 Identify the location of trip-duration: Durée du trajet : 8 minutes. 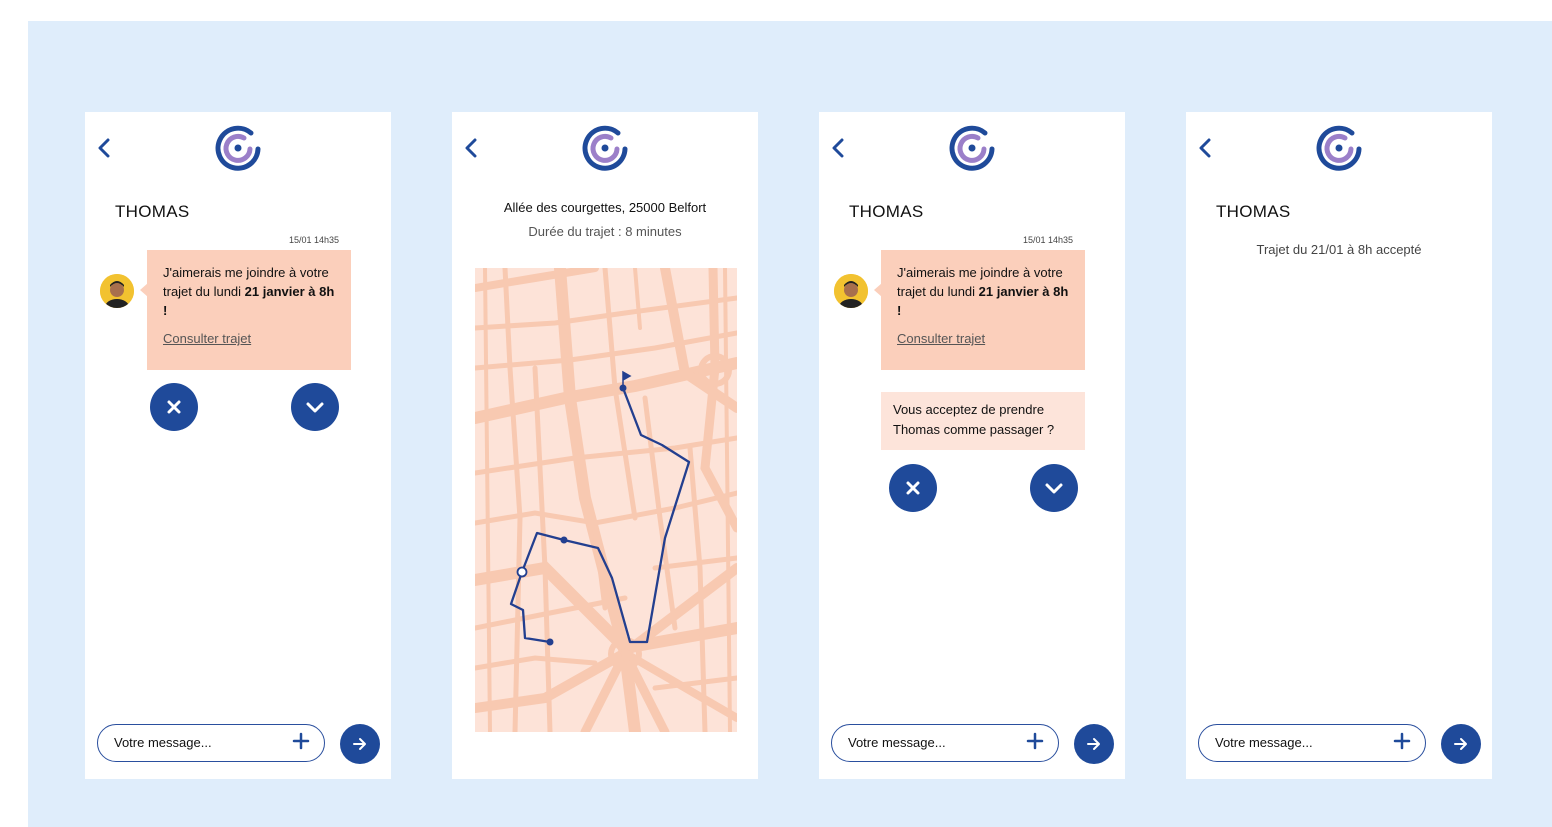
(605, 231).